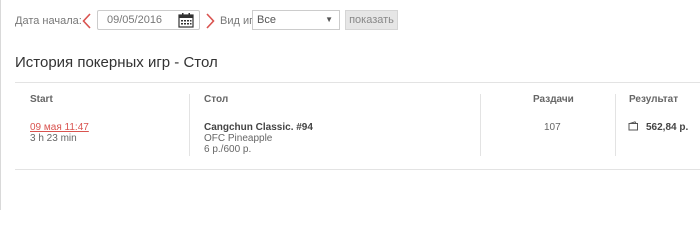 The height and width of the screenshot is (240, 700). What do you see at coordinates (633, 127) in the screenshot?
I see `wallet-icon` at bounding box center [633, 127].